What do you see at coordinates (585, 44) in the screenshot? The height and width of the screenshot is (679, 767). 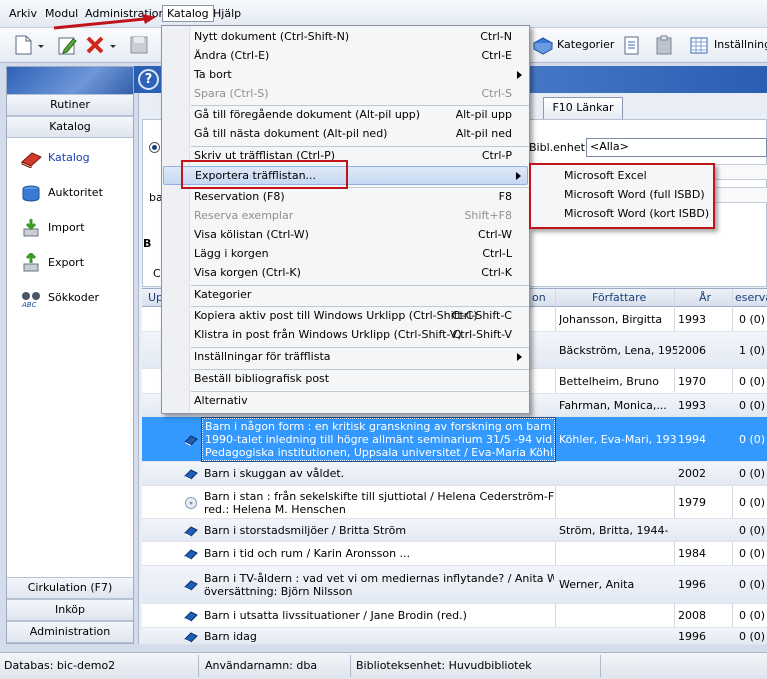 I see `toolbar-kategorier-label: Kategorier` at bounding box center [585, 44].